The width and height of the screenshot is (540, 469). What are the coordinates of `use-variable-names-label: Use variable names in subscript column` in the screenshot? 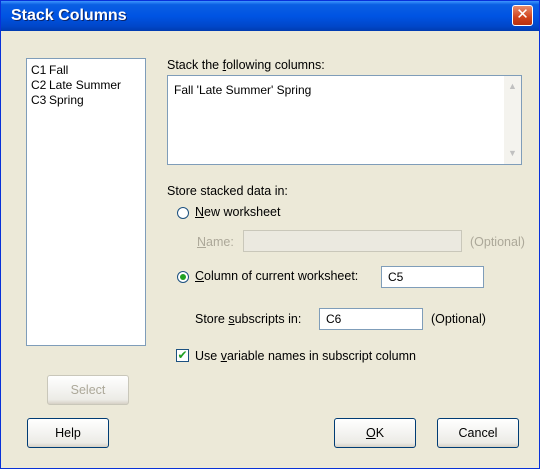 It's located at (305, 356).